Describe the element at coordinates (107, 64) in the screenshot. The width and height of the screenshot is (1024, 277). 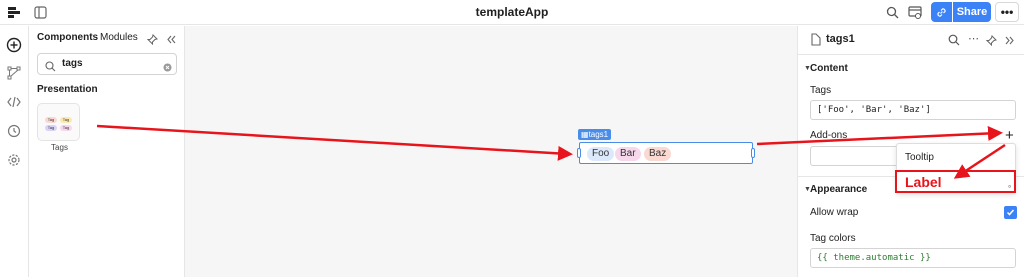
I see `component-search-input: tags` at that location.